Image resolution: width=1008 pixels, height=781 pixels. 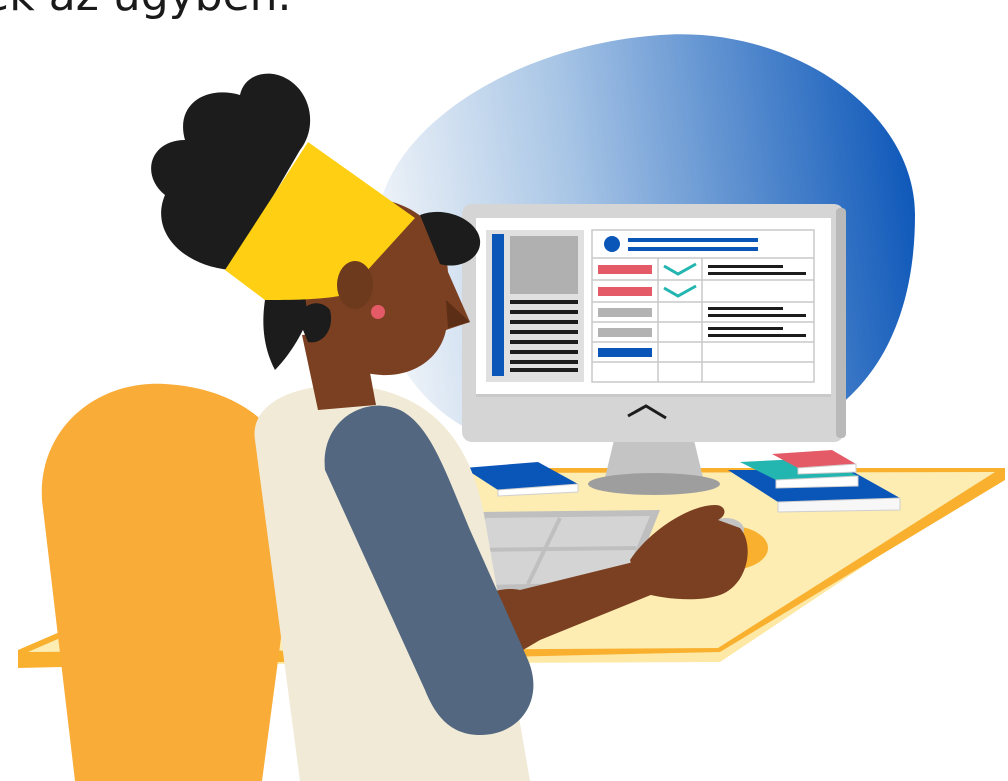 I want to click on monitor-stand, so click(x=654, y=467).